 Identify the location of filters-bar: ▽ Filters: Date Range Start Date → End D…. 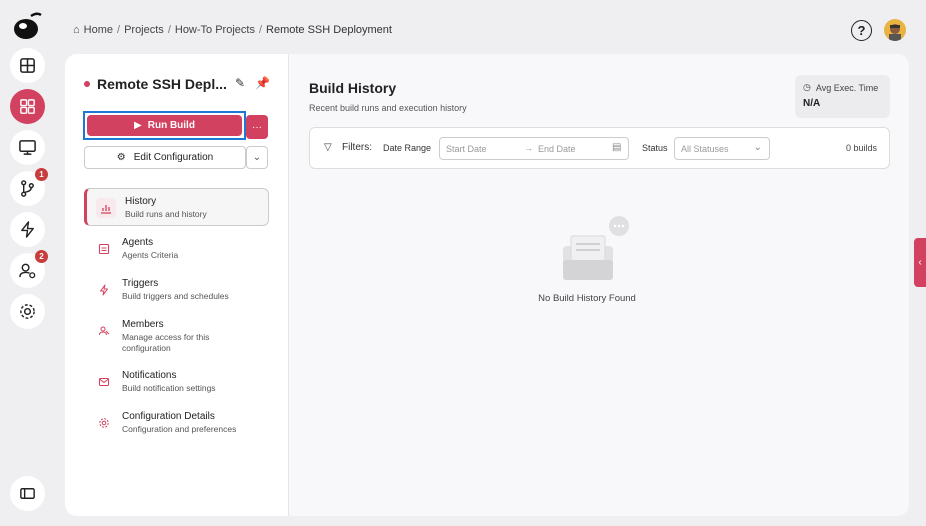
(599, 148).